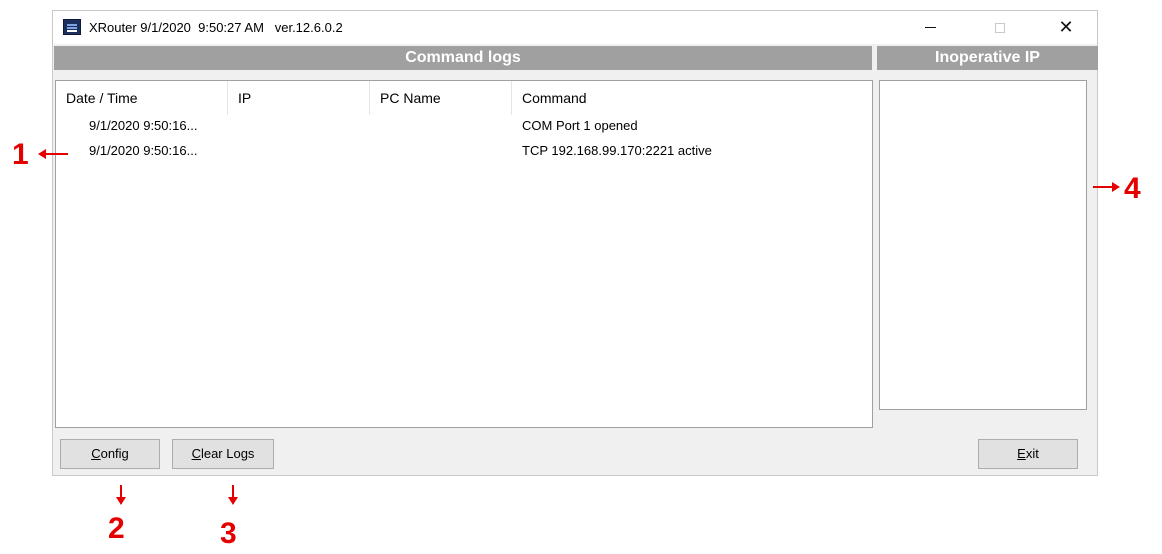  Describe the element at coordinates (299, 98) in the screenshot. I see `column-header-ip: IP` at that location.